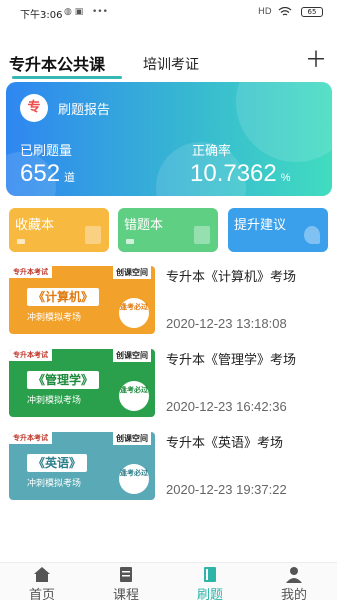  Describe the element at coordinates (233, 173) in the screenshot. I see `accuracy-number: 10.7362` at that location.